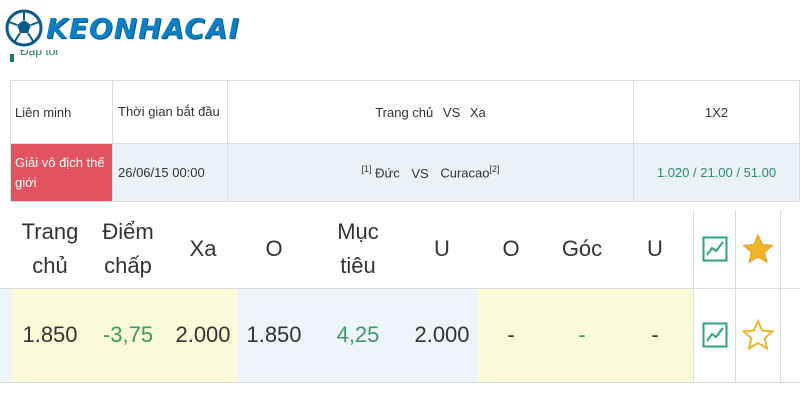 The image size is (800, 400). I want to click on start-time-cell: 26/06/15 00:00, so click(170, 172).